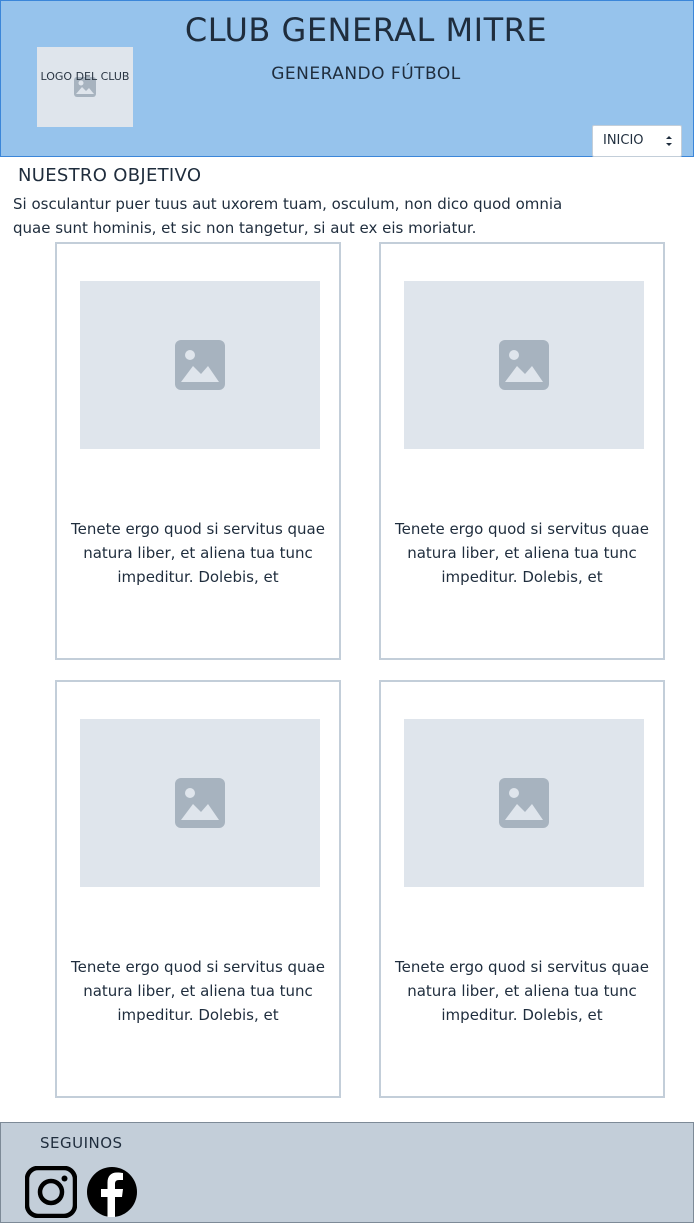  Describe the element at coordinates (85, 76) in the screenshot. I see `logo-label: LOGO DEL CLUB` at that location.